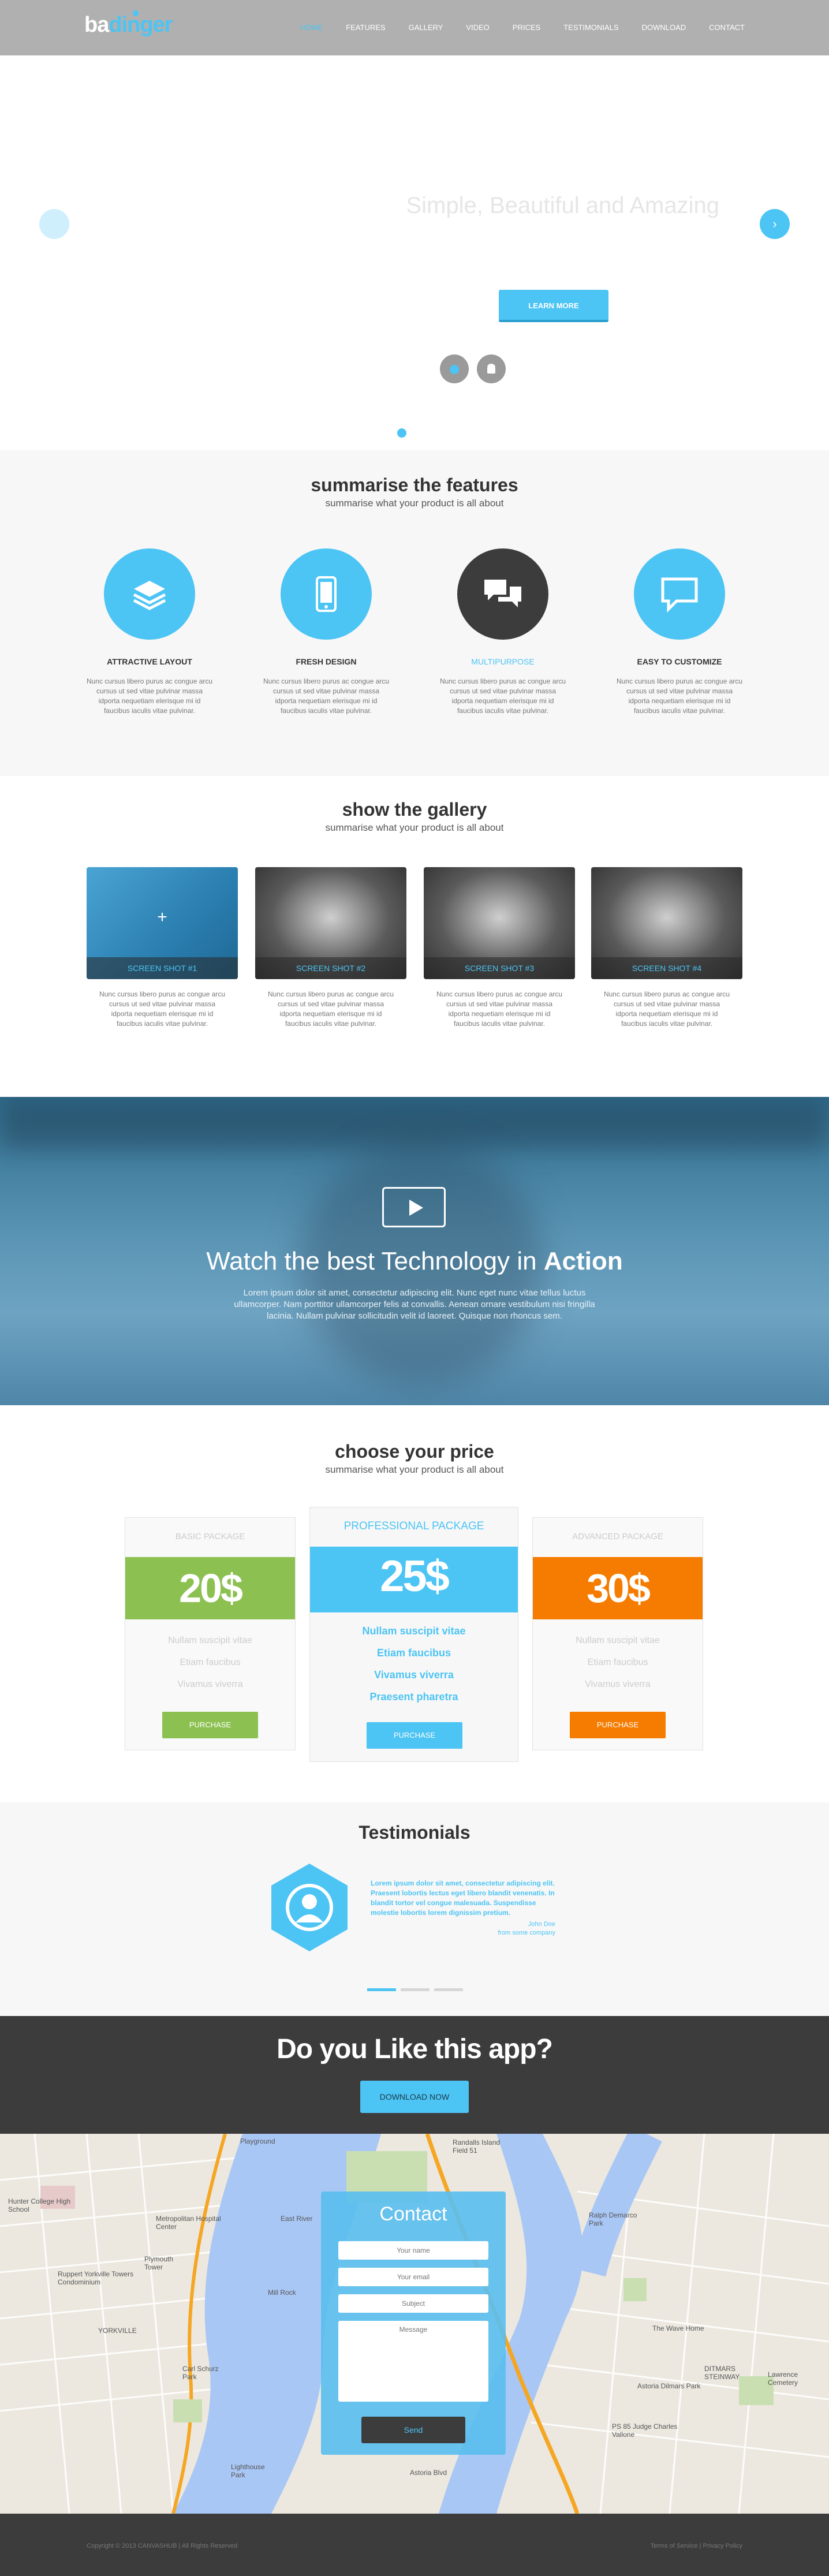 The width and height of the screenshot is (829, 2576). Describe the element at coordinates (248, 2471) in the screenshot. I see `map-label: Lighthouse Park` at that location.